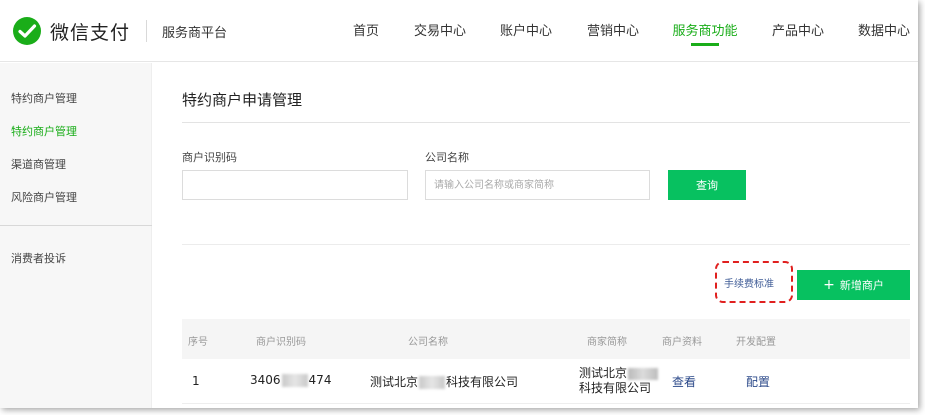  Describe the element at coordinates (526, 29) in the screenshot. I see `nav-item-accounts: 账户中心` at that location.